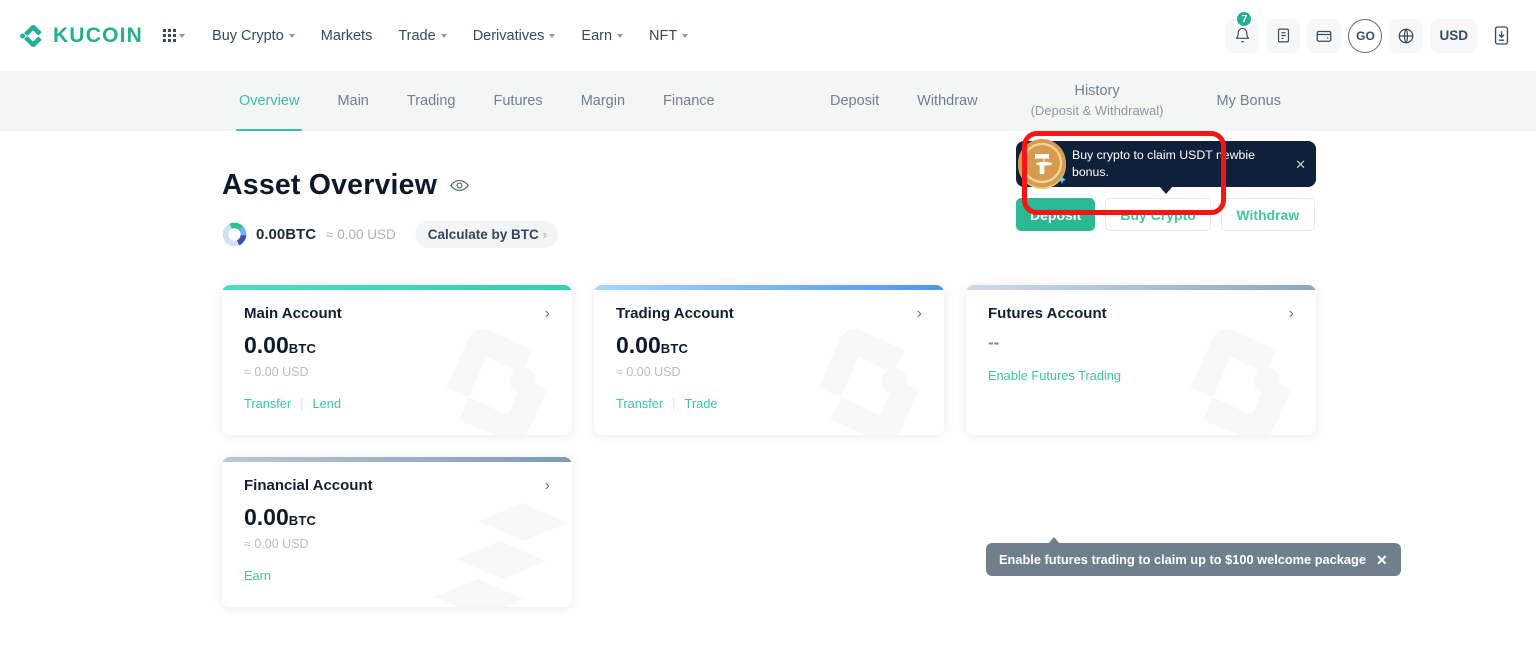 The width and height of the screenshot is (1536, 666). Describe the element at coordinates (1406, 35) in the screenshot. I see `language-button` at that location.